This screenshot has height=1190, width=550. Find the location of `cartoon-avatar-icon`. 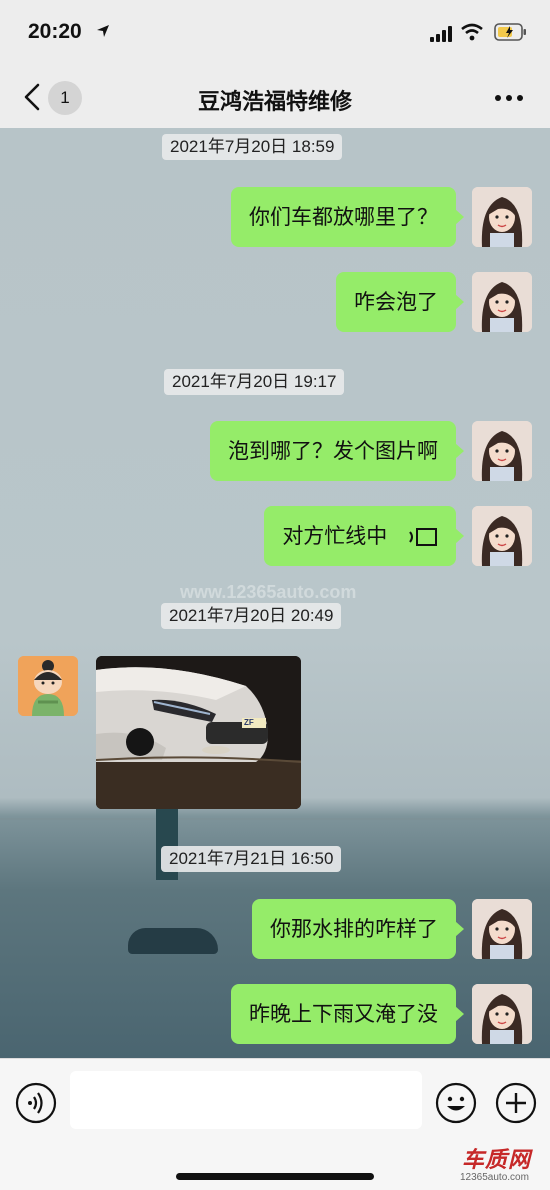

cartoon-avatar-icon is located at coordinates (48, 686).